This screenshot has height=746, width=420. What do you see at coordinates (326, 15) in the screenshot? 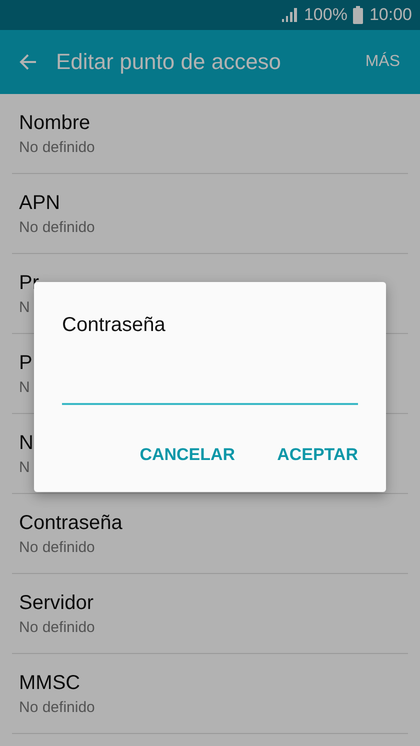
I see `battery-percentage: 100%` at bounding box center [326, 15].